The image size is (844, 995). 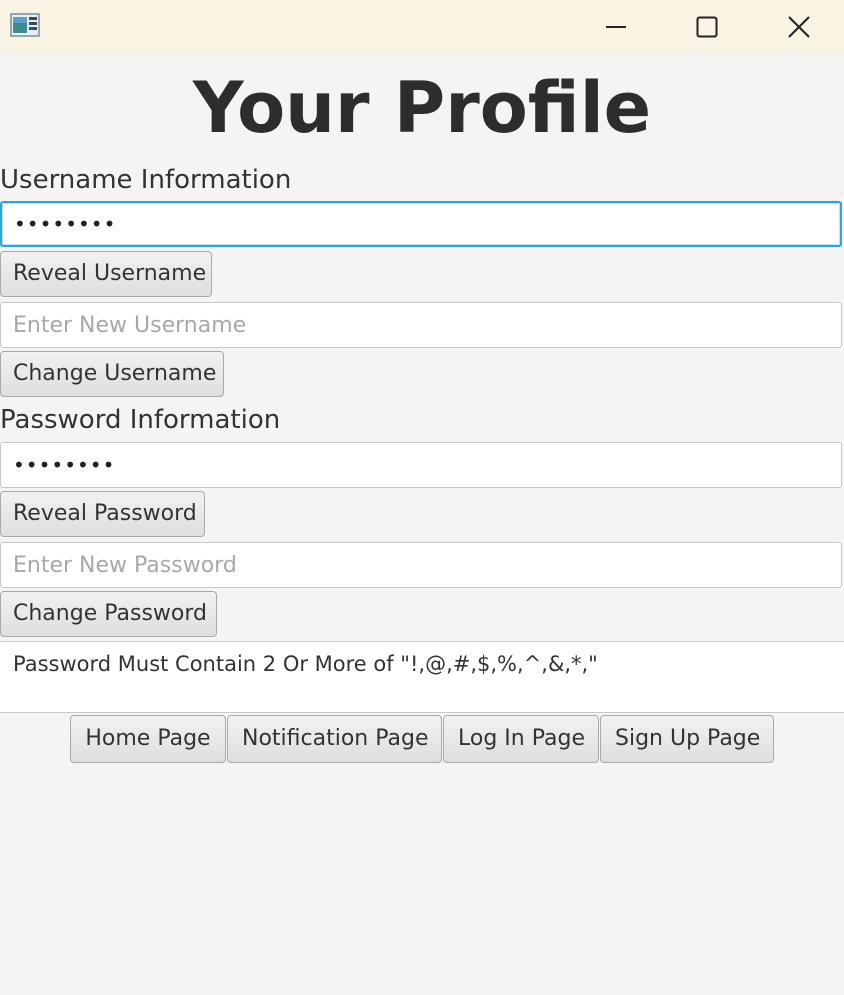 I want to click on change-password-button: Change Password, so click(x=108, y=614).